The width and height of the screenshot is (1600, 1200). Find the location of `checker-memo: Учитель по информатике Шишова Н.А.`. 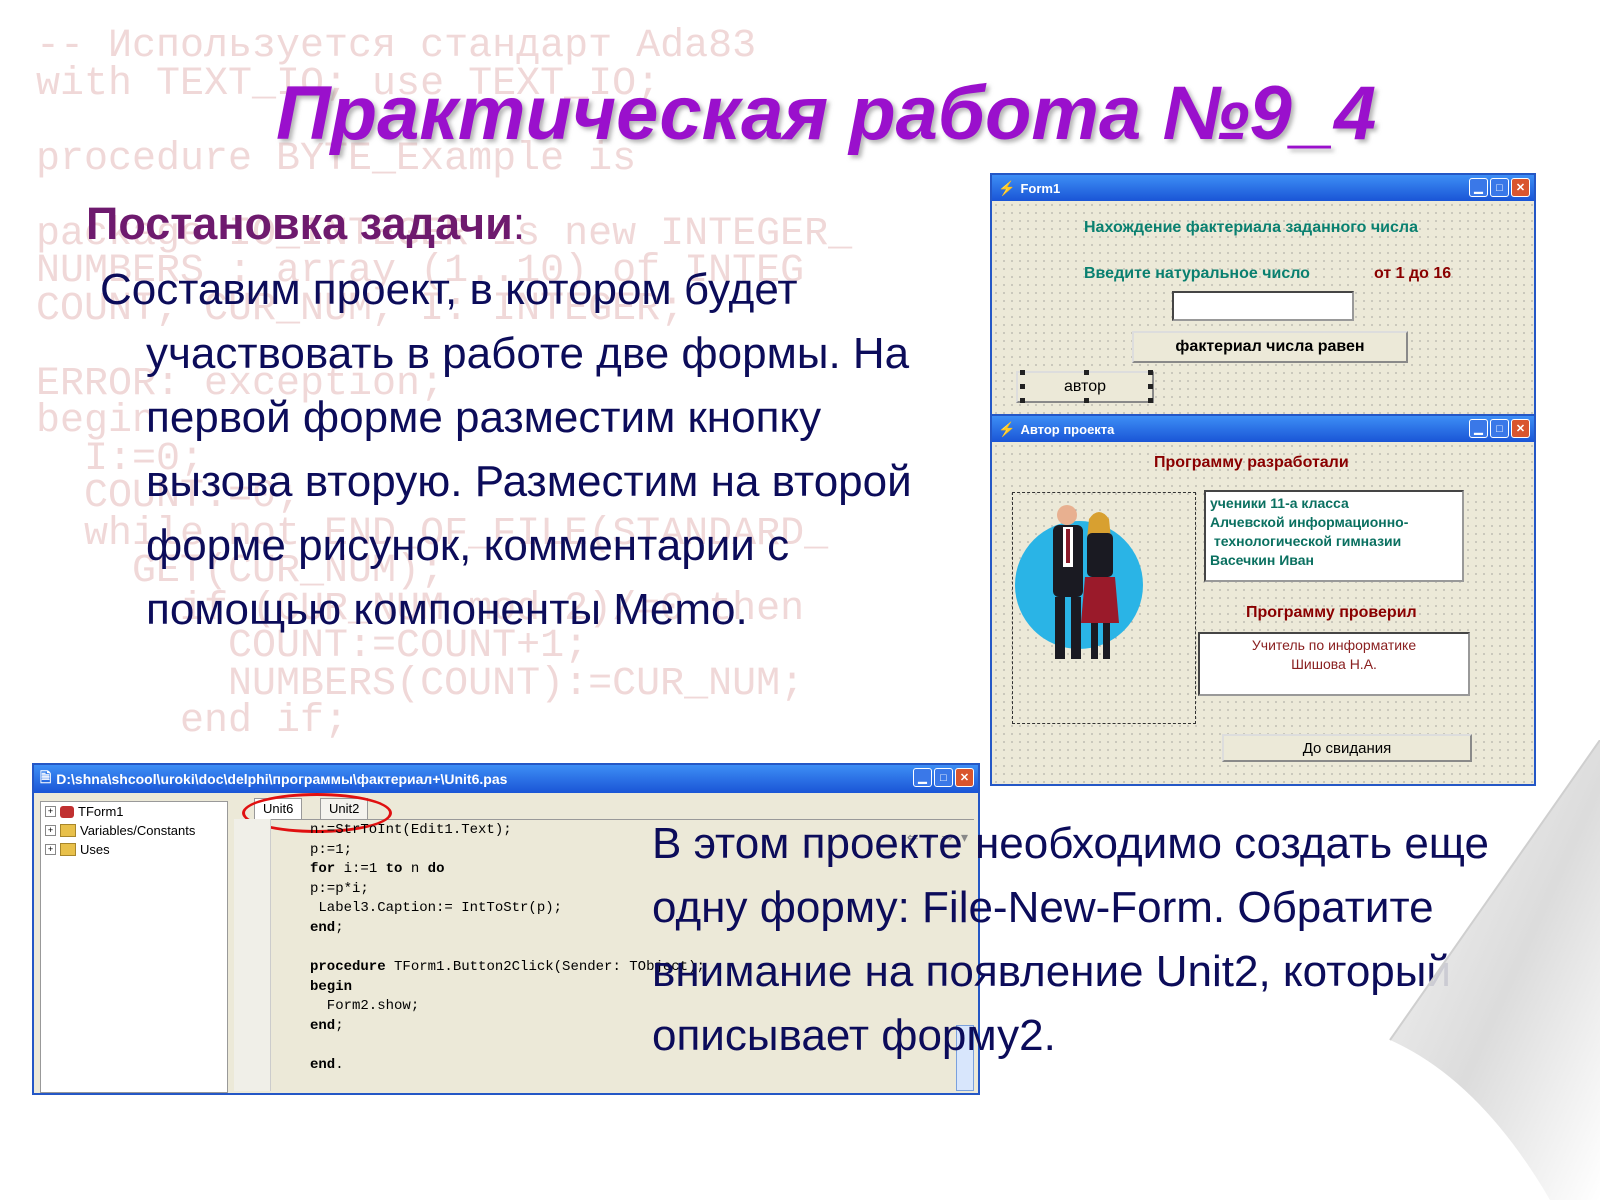

checker-memo: Учитель по информатике Шишова Н.А. is located at coordinates (1334, 664).